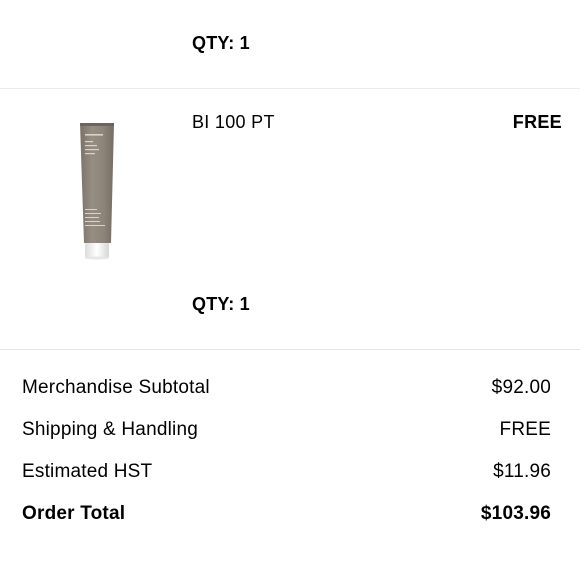 The width and height of the screenshot is (580, 580). What do you see at coordinates (110, 429) in the screenshot?
I see `shipping-label: Shipping & Handling` at bounding box center [110, 429].